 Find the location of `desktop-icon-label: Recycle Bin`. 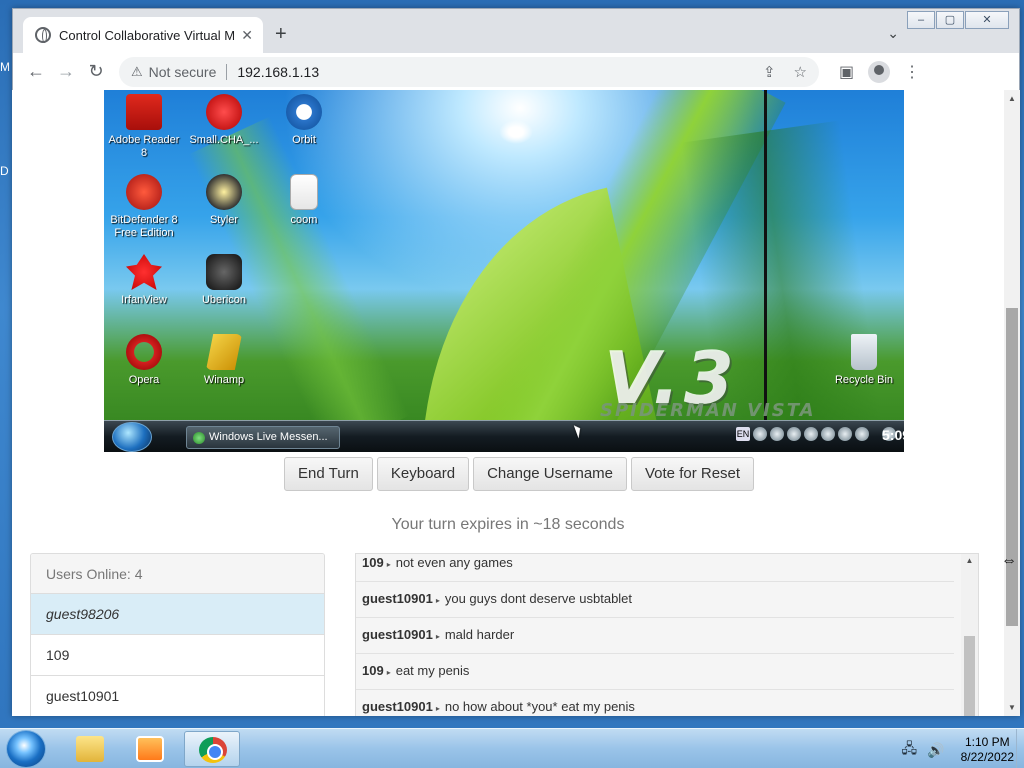

desktop-icon-label: Recycle Bin is located at coordinates (864, 380).